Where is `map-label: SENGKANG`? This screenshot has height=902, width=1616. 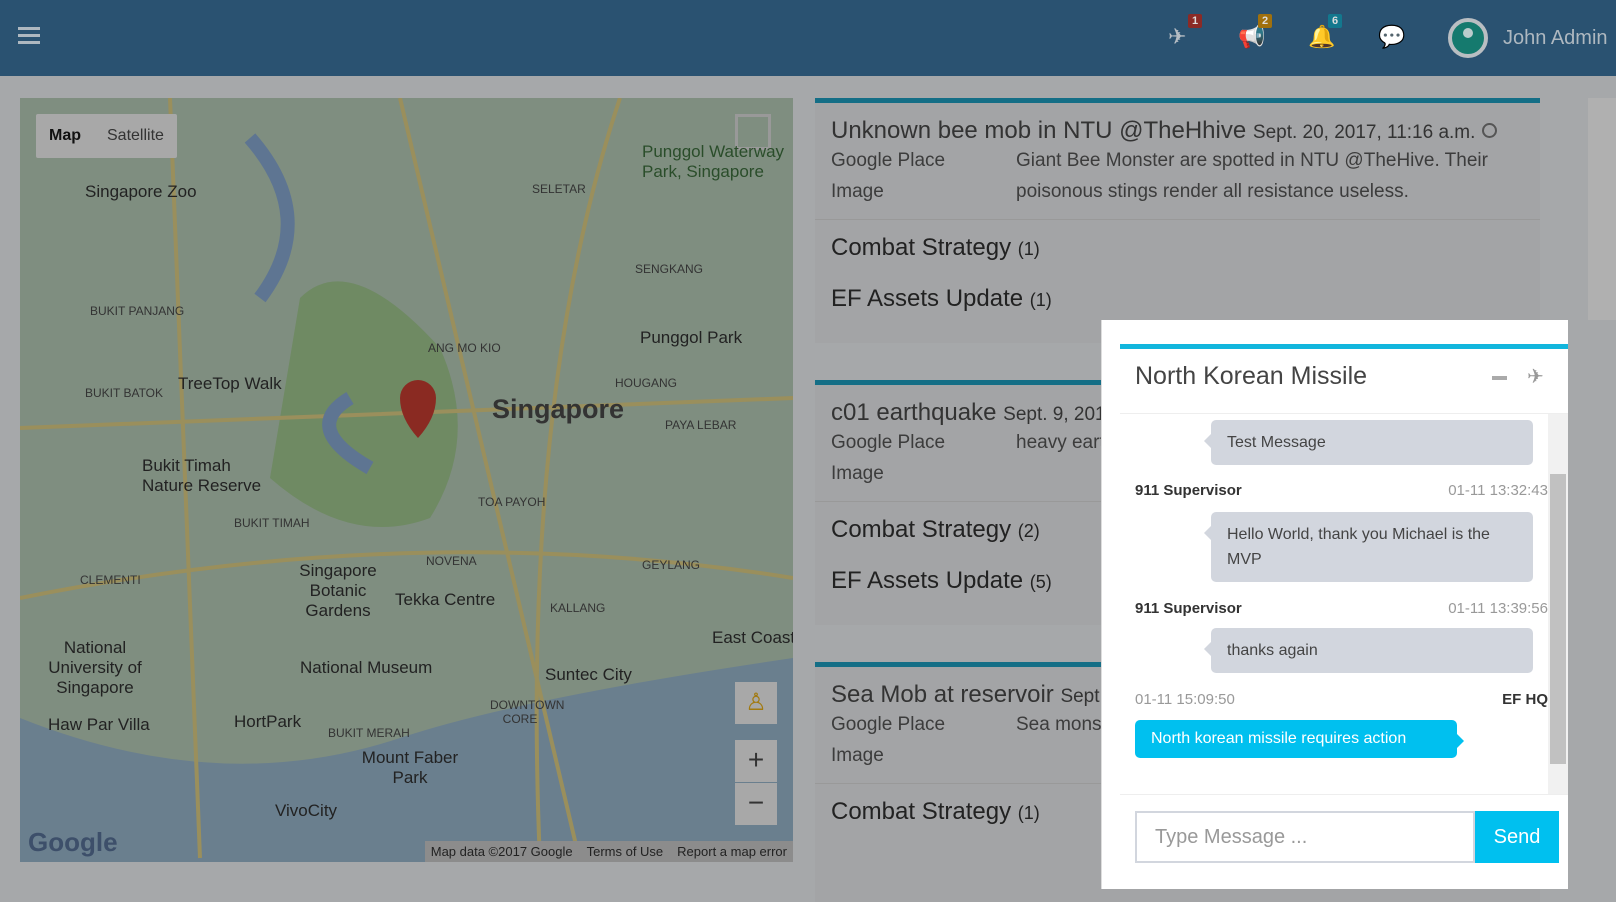 map-label: SENGKANG is located at coordinates (669, 269).